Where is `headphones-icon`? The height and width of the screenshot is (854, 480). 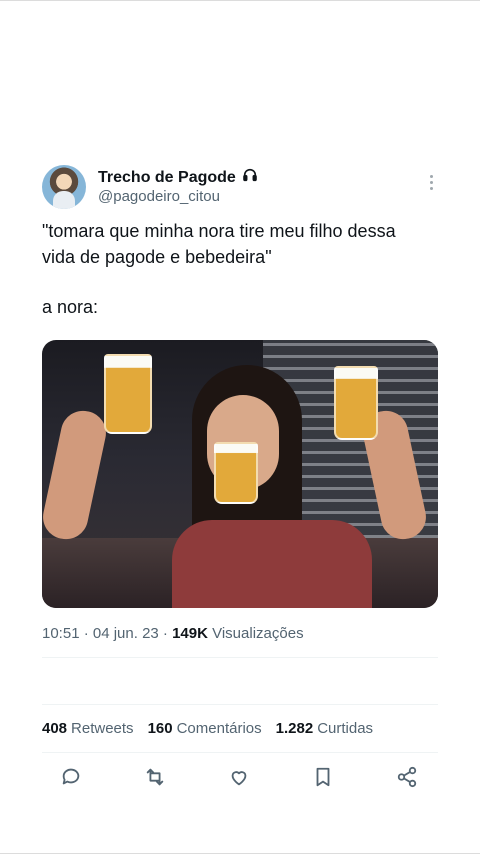 headphones-icon is located at coordinates (250, 177).